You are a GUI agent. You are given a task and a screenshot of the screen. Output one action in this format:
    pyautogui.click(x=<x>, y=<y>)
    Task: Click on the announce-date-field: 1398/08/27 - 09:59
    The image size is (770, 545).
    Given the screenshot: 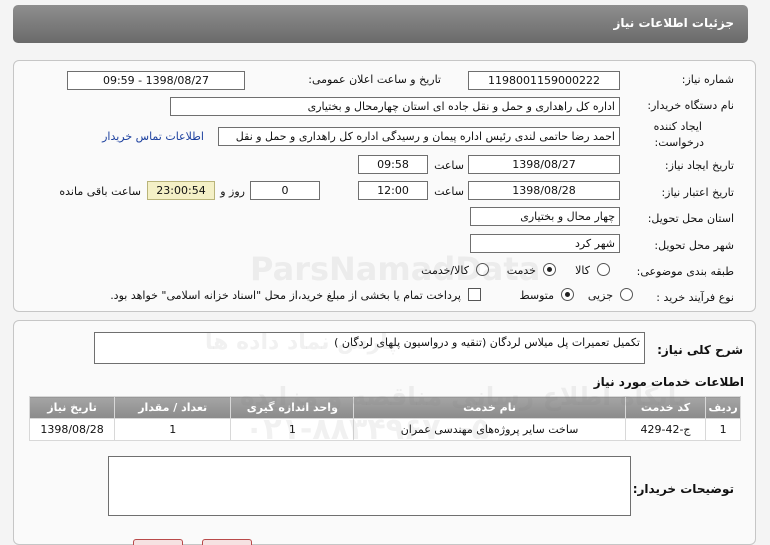 What is the action you would take?
    pyautogui.click(x=156, y=80)
    